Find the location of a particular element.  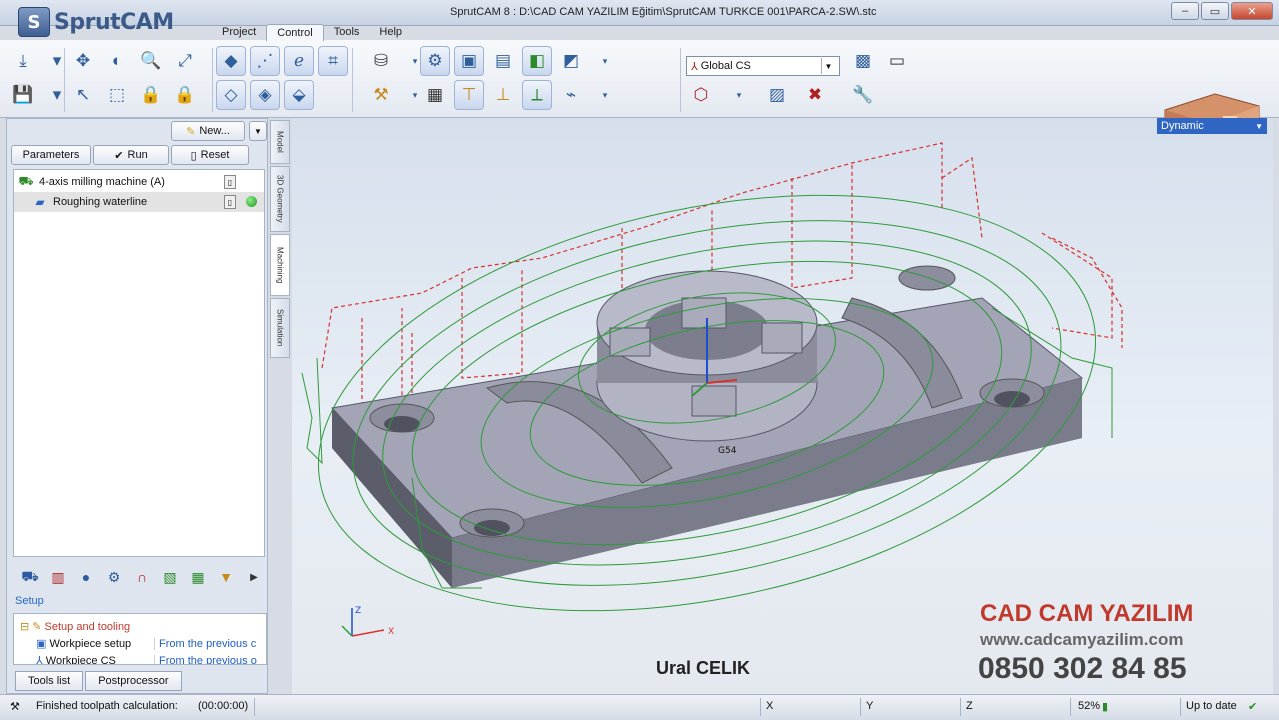

chevron-down-icon: ▼ is located at coordinates (828, 66).